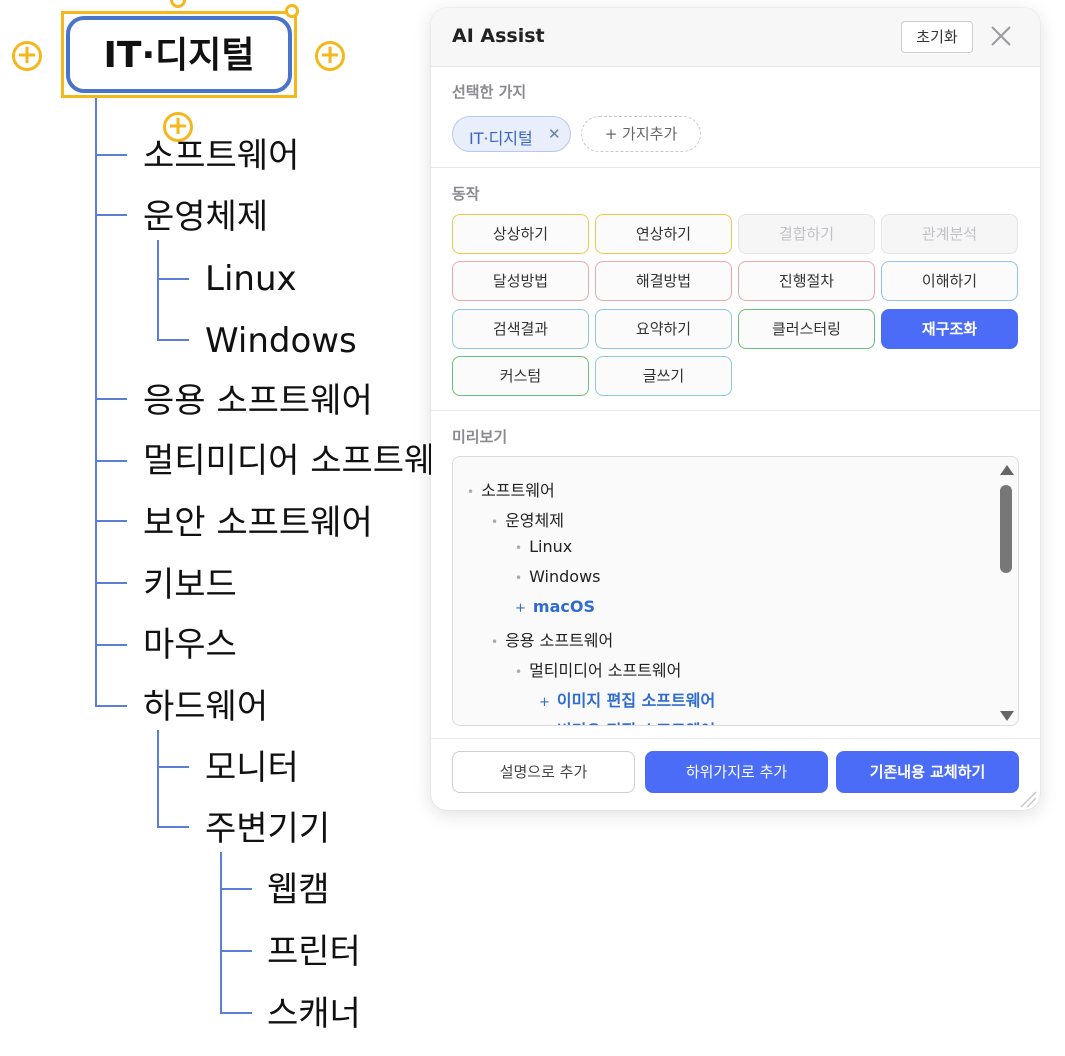 The image size is (1065, 1056). Describe the element at coordinates (158, 290) in the screenshot. I see `subtree-line-os` at that location.